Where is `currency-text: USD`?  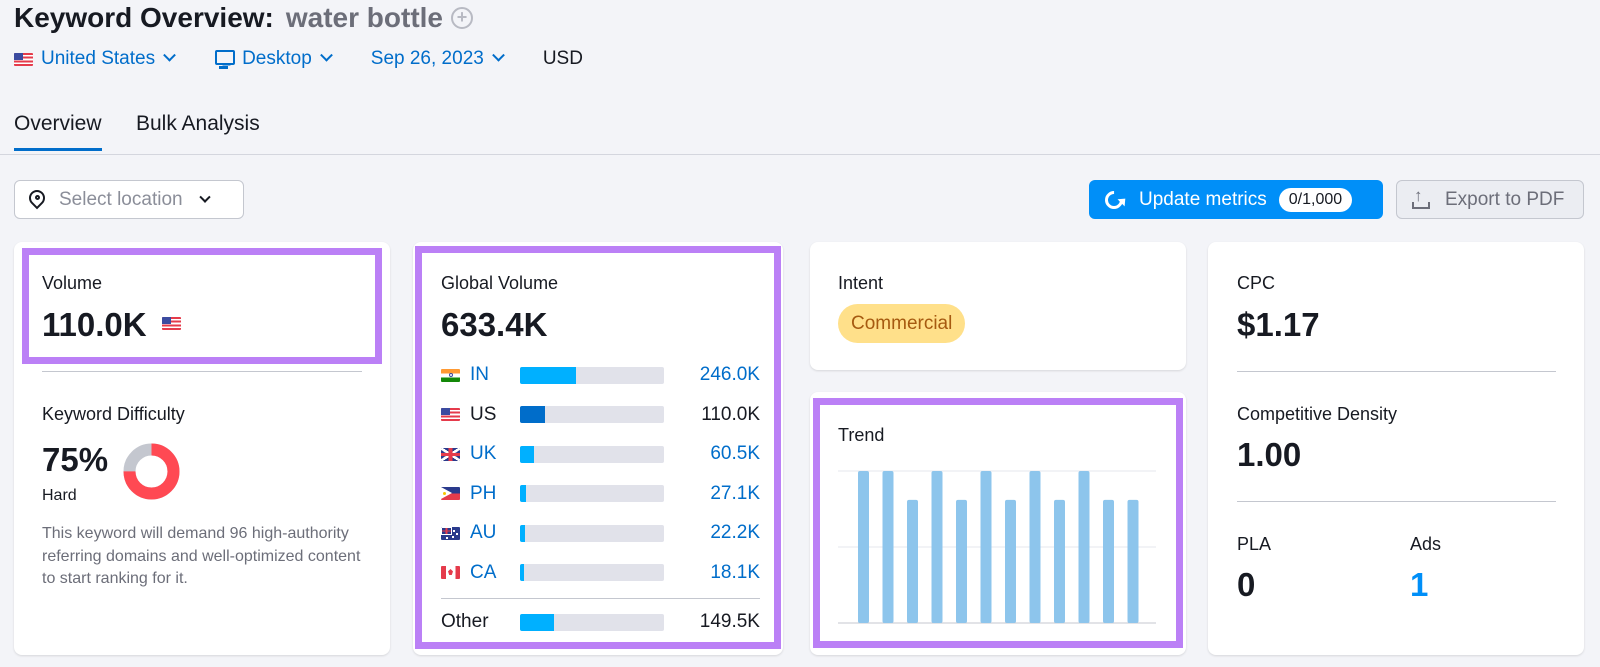 currency-text: USD is located at coordinates (562, 58).